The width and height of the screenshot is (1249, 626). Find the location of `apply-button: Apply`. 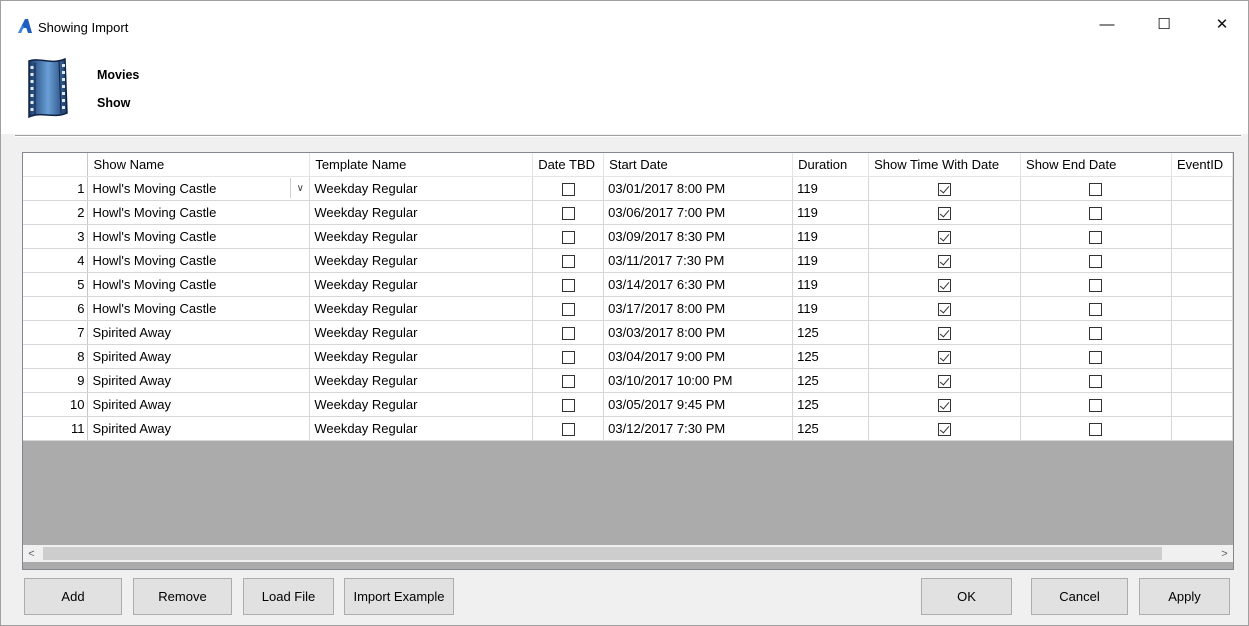

apply-button: Apply is located at coordinates (1184, 596).